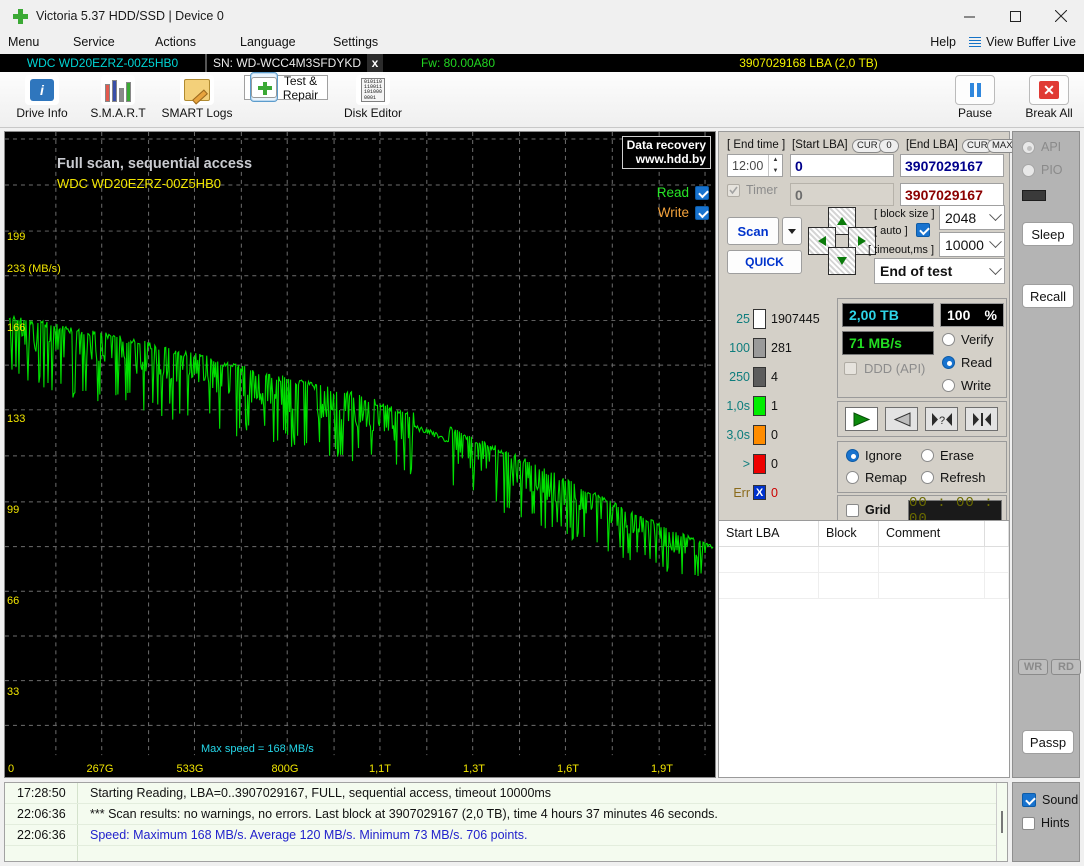 Image resolution: width=1084 pixels, height=866 pixels. What do you see at coordinates (852, 477) in the screenshot?
I see `remap-radio` at bounding box center [852, 477].